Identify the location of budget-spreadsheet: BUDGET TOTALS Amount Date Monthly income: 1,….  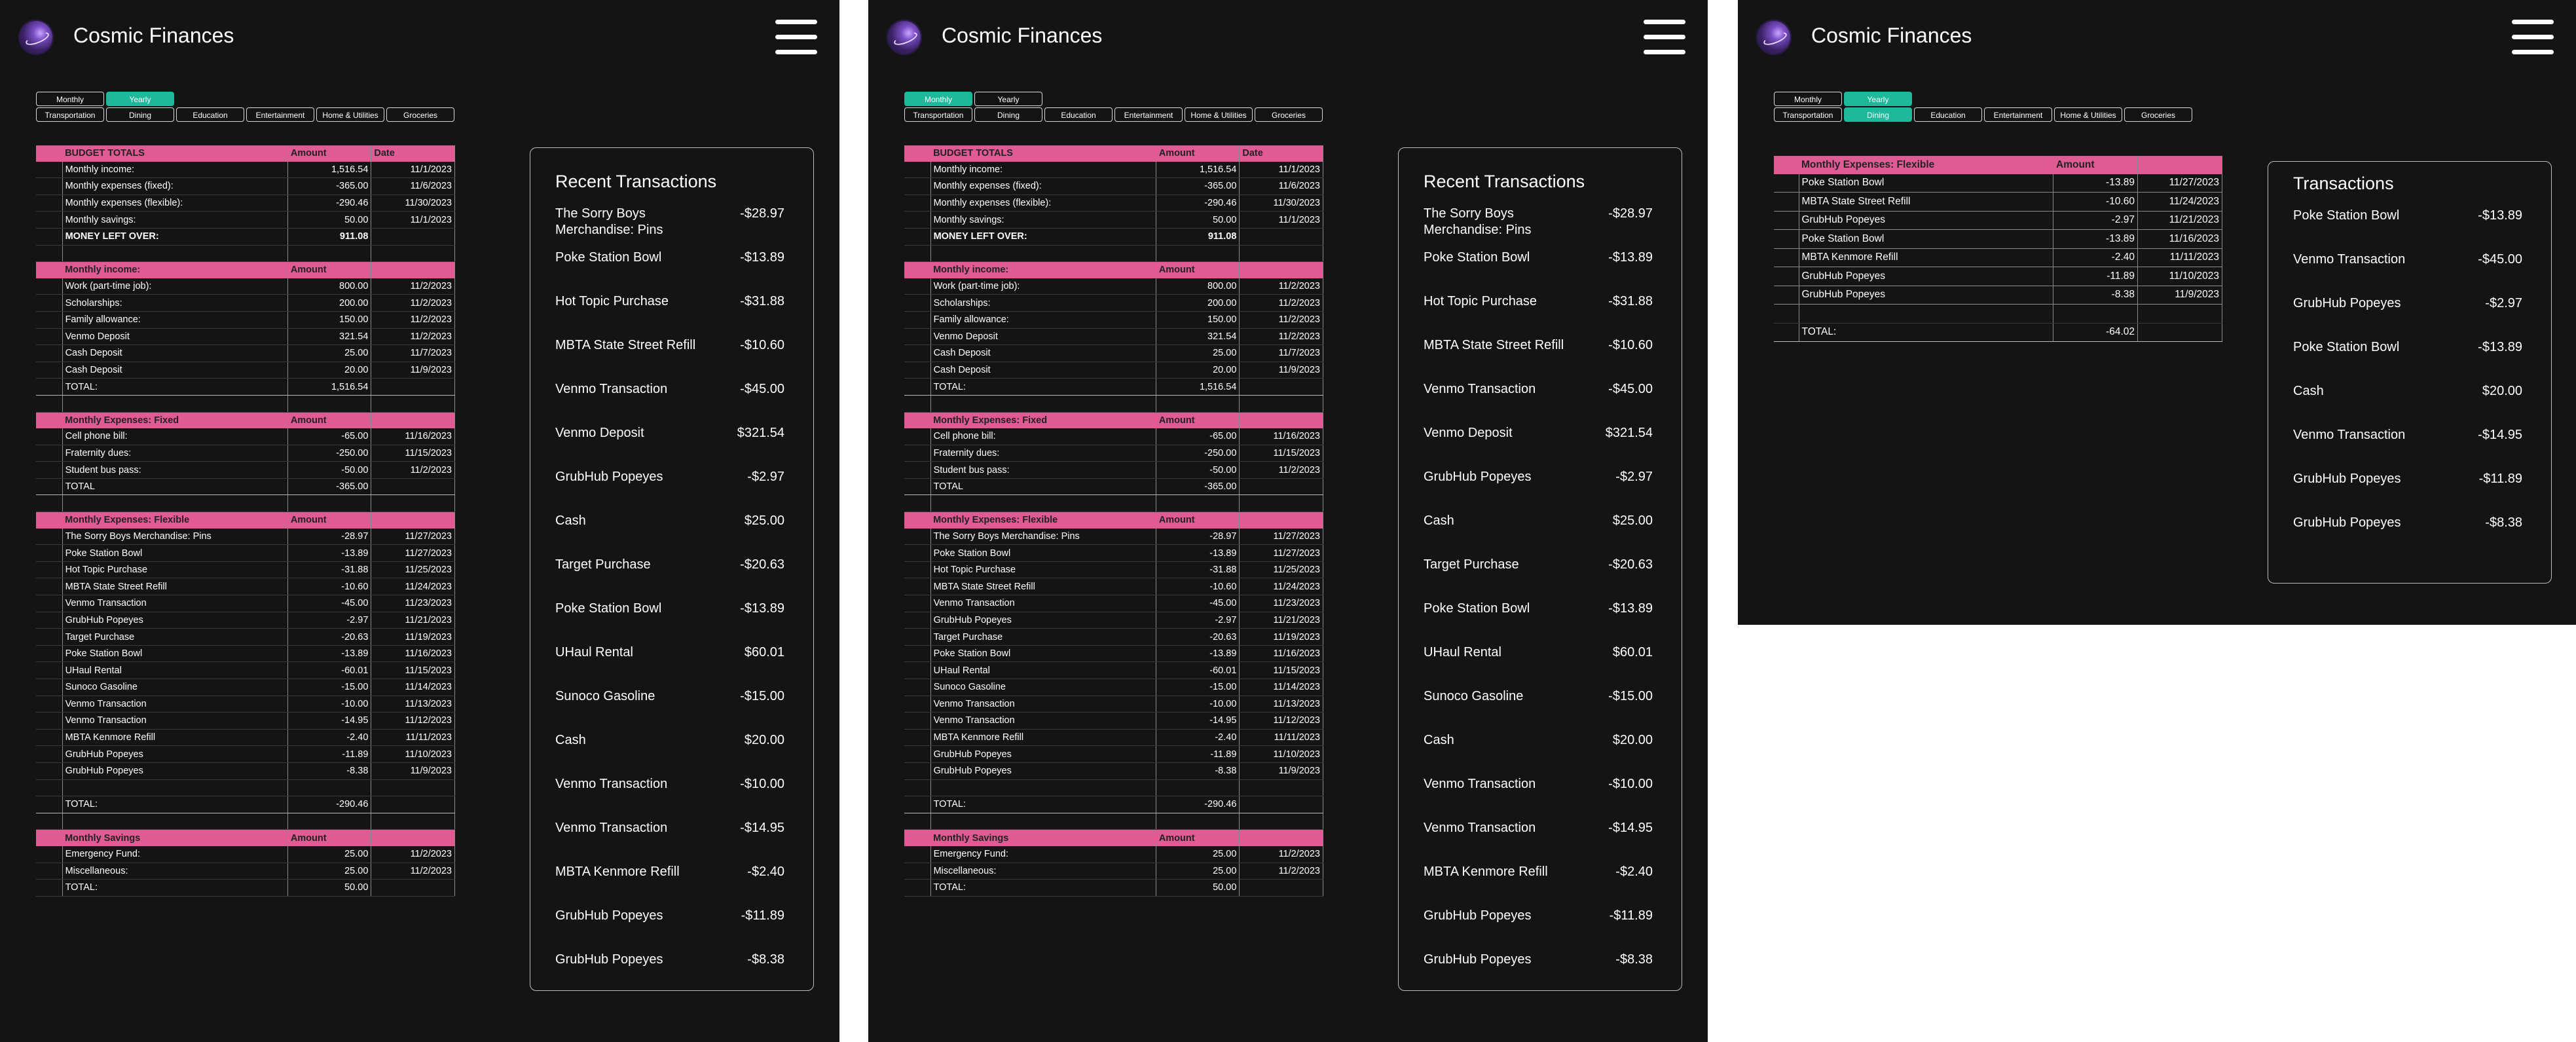
(1113, 521).